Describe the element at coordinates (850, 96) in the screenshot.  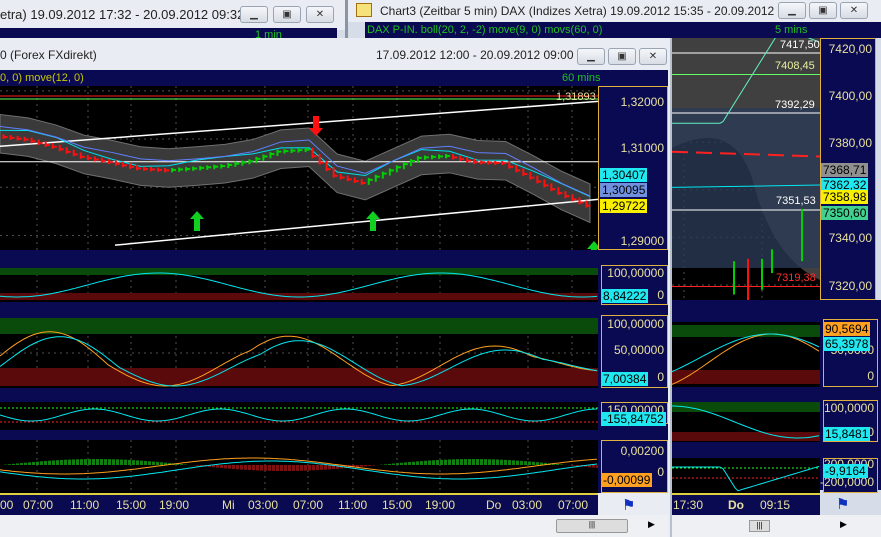
I see `axis-label: 7400,00` at that location.